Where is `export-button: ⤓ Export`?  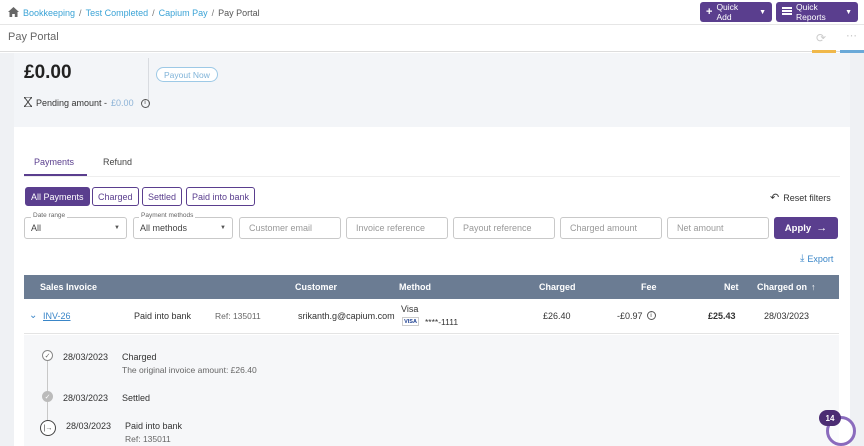 export-button: ⤓ Export is located at coordinates (816, 258).